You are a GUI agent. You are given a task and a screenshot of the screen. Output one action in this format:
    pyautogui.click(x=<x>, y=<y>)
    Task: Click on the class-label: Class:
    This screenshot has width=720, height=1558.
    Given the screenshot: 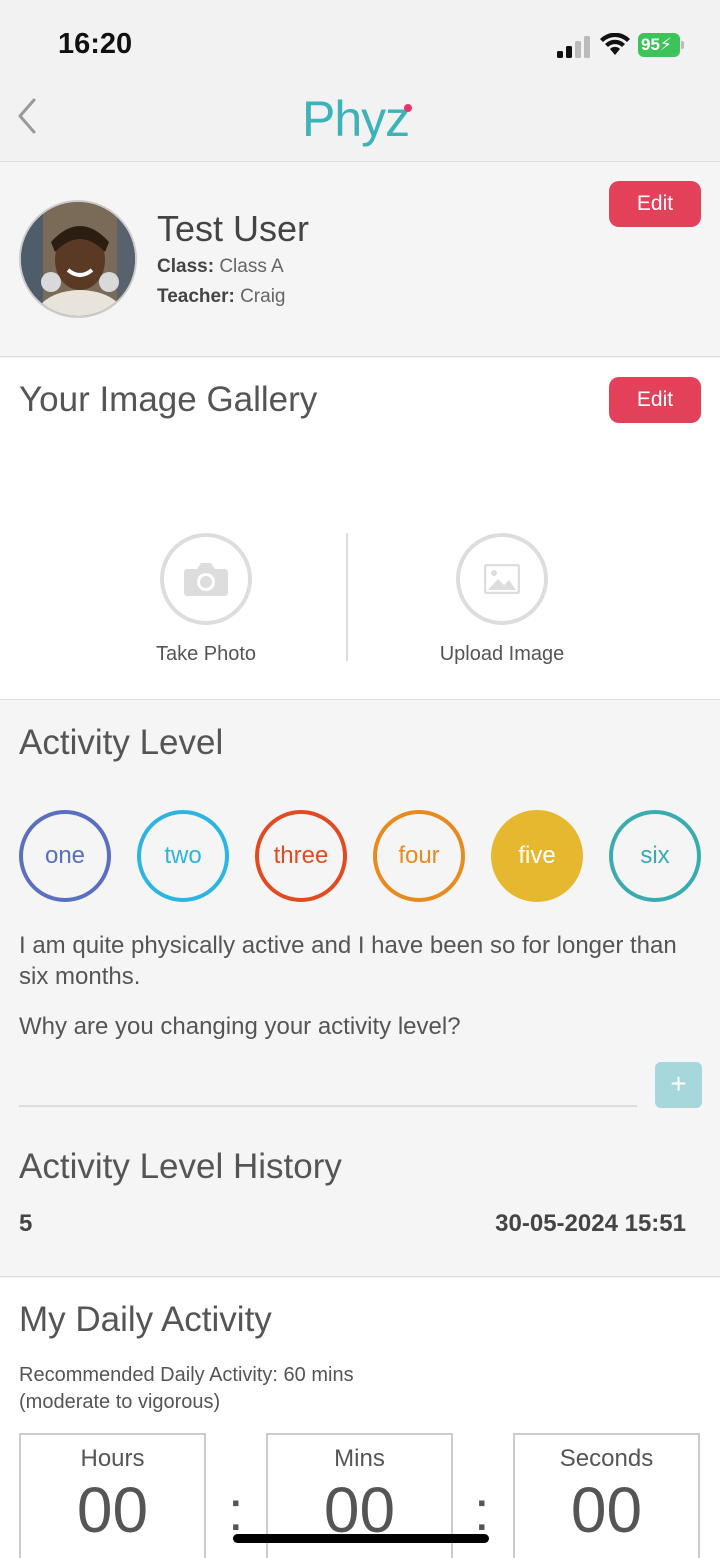 What is the action you would take?
    pyautogui.click(x=186, y=266)
    